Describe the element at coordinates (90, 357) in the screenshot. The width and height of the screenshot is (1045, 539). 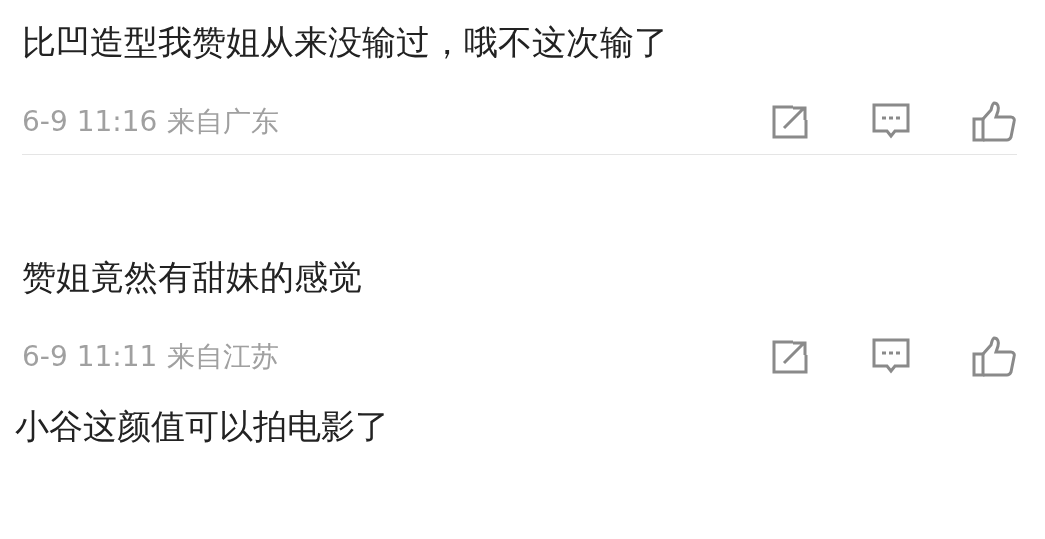
I see `comment-time: 6-9 11:11` at that location.